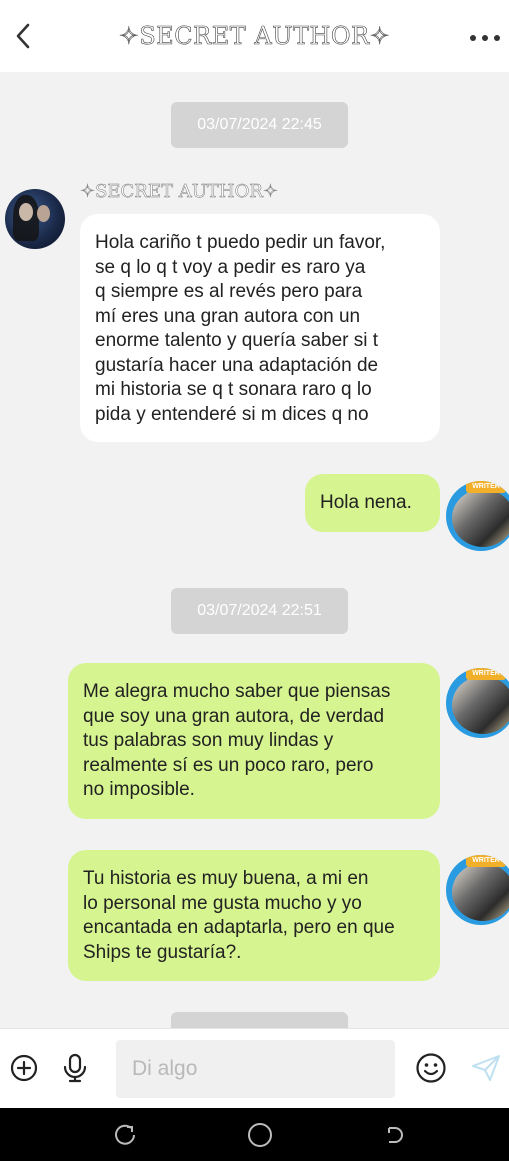 The width and height of the screenshot is (509, 1161). I want to click on system-navigation-bar, so click(254, 1134).